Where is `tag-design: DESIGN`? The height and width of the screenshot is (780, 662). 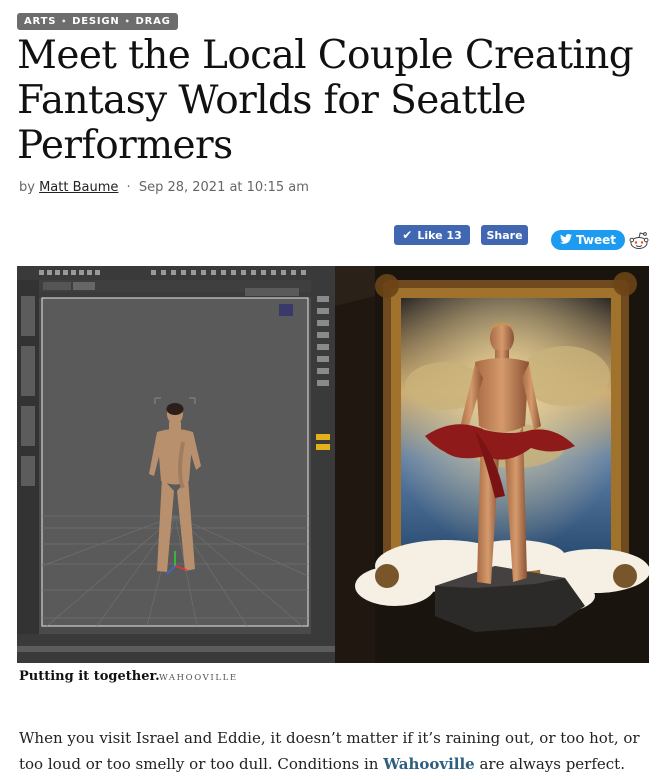
tag-design: DESIGN is located at coordinates (95, 21).